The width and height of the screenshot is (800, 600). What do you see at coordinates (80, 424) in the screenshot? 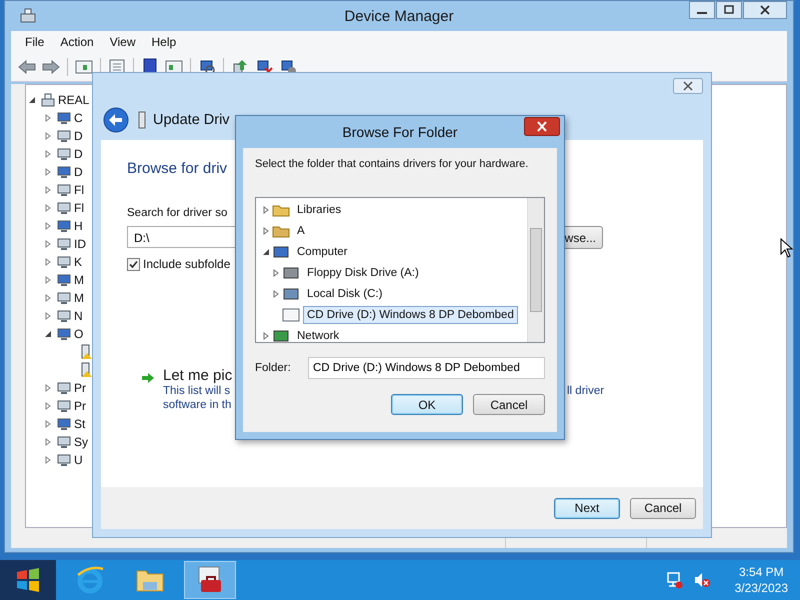
I see `tree-item-label: St` at bounding box center [80, 424].